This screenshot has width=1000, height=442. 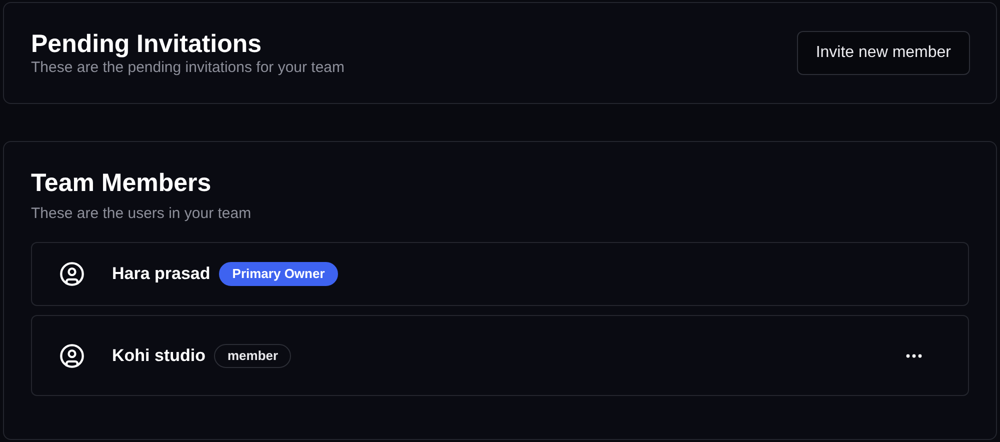 I want to click on more-icon, so click(x=914, y=356).